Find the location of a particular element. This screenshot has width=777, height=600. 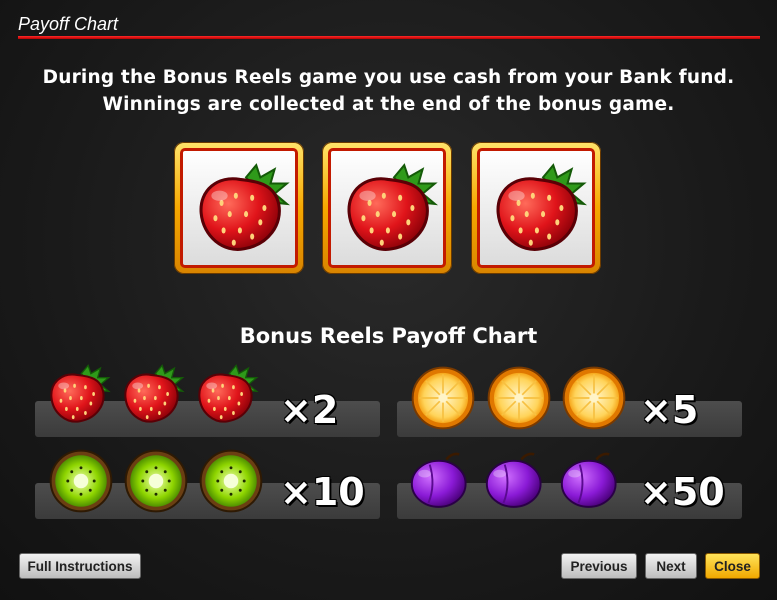

multiplier-orange: ×5 is located at coordinates (669, 410).